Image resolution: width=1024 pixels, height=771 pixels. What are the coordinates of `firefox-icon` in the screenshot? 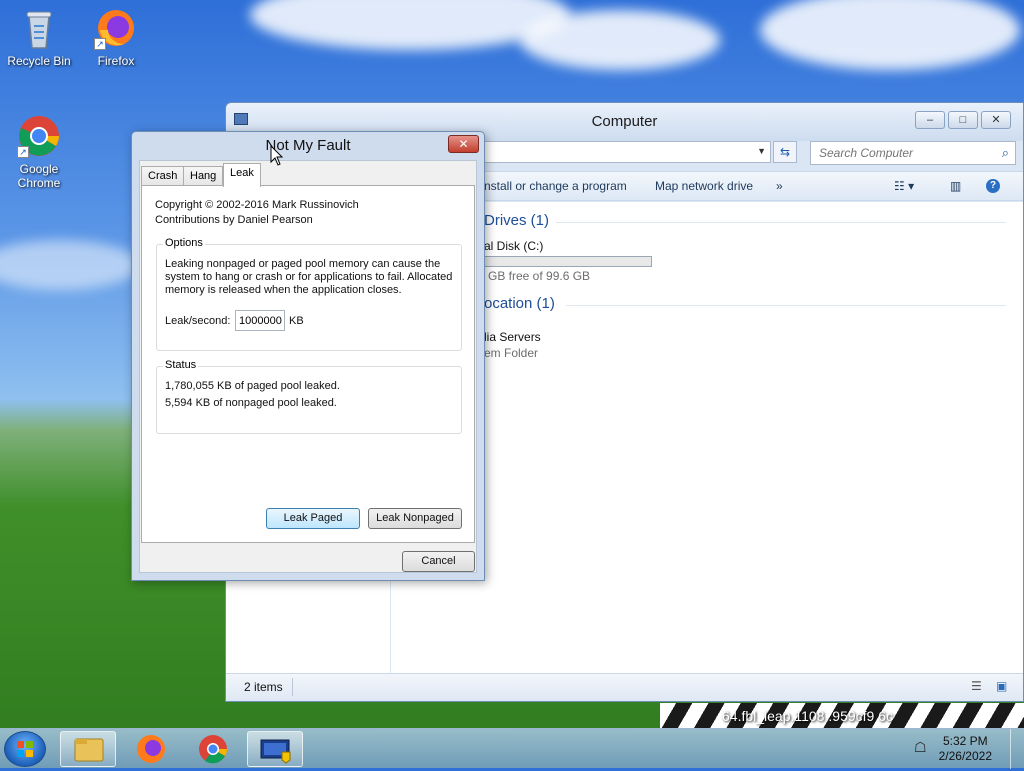 It's located at (151, 749).